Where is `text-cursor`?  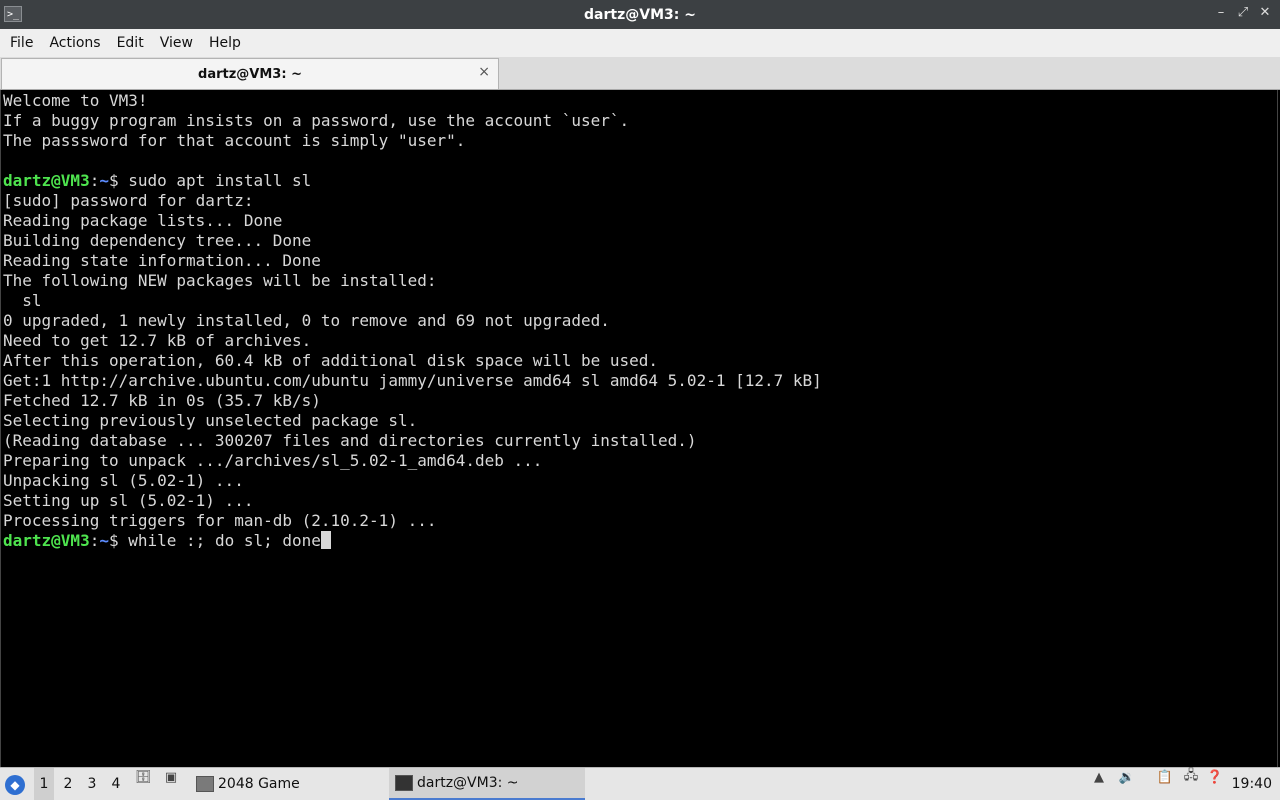
text-cursor is located at coordinates (325, 540).